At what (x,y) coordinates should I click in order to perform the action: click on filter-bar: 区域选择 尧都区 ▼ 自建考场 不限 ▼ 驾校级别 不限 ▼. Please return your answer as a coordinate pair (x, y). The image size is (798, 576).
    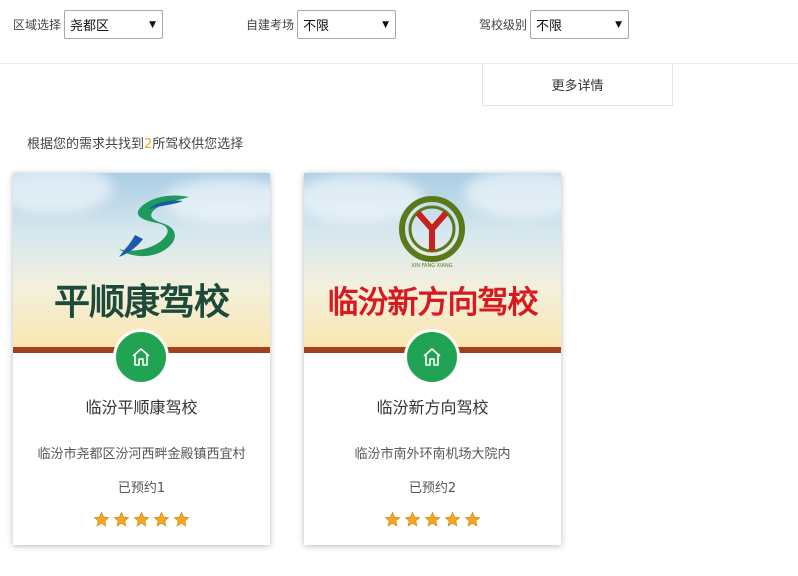
    Looking at the image, I should click on (399, 32).